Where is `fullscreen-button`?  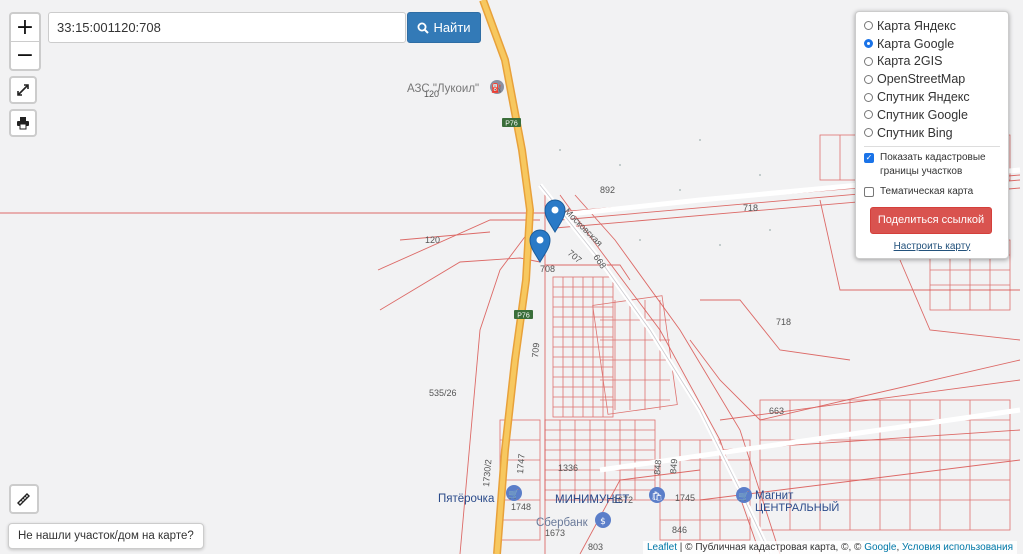 fullscreen-button is located at coordinates (23, 90).